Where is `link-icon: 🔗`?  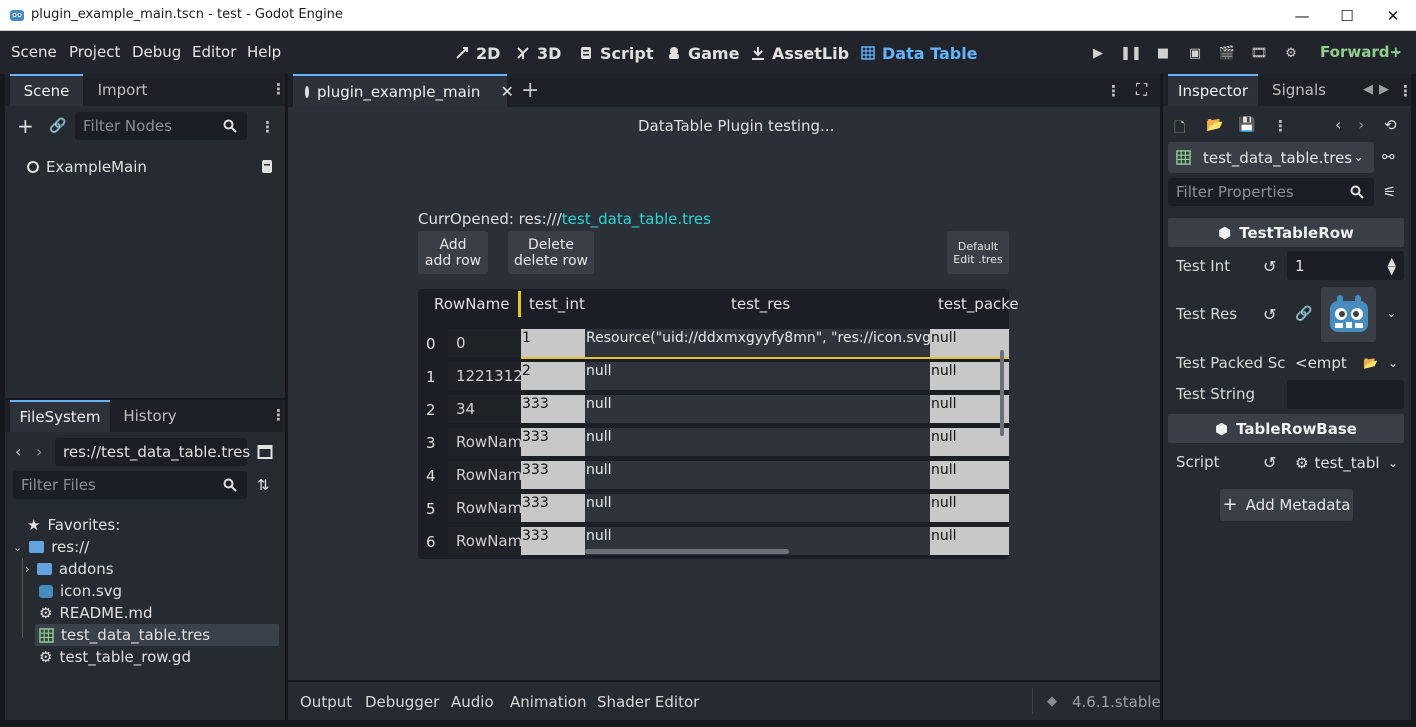
link-icon: 🔗 is located at coordinates (1303, 314).